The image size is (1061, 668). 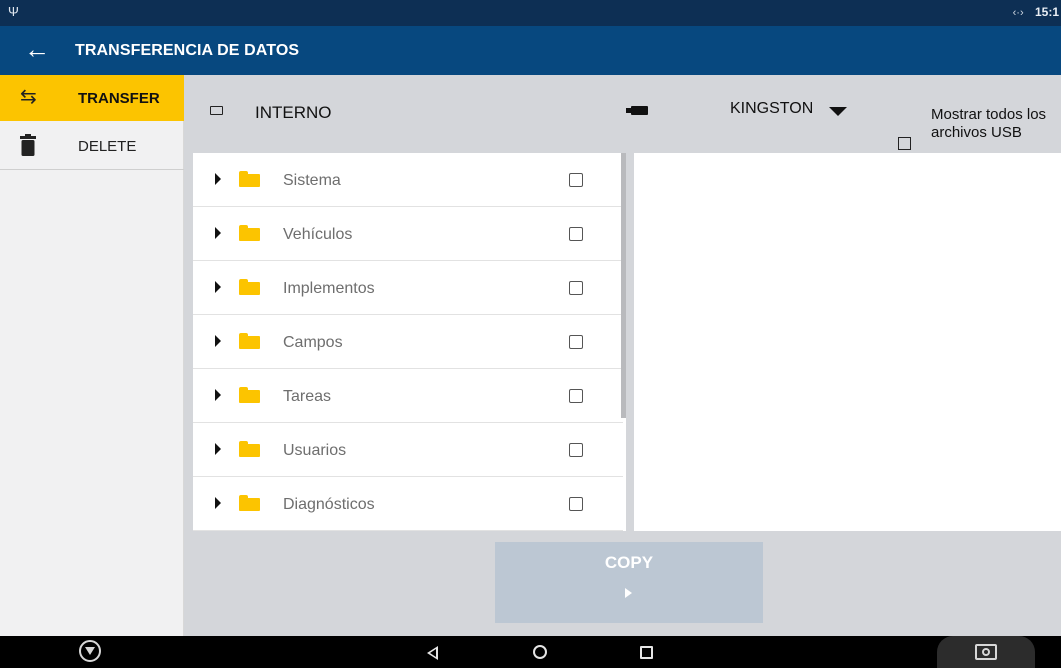 I want to click on list-item: Implementos, so click(x=408, y=288).